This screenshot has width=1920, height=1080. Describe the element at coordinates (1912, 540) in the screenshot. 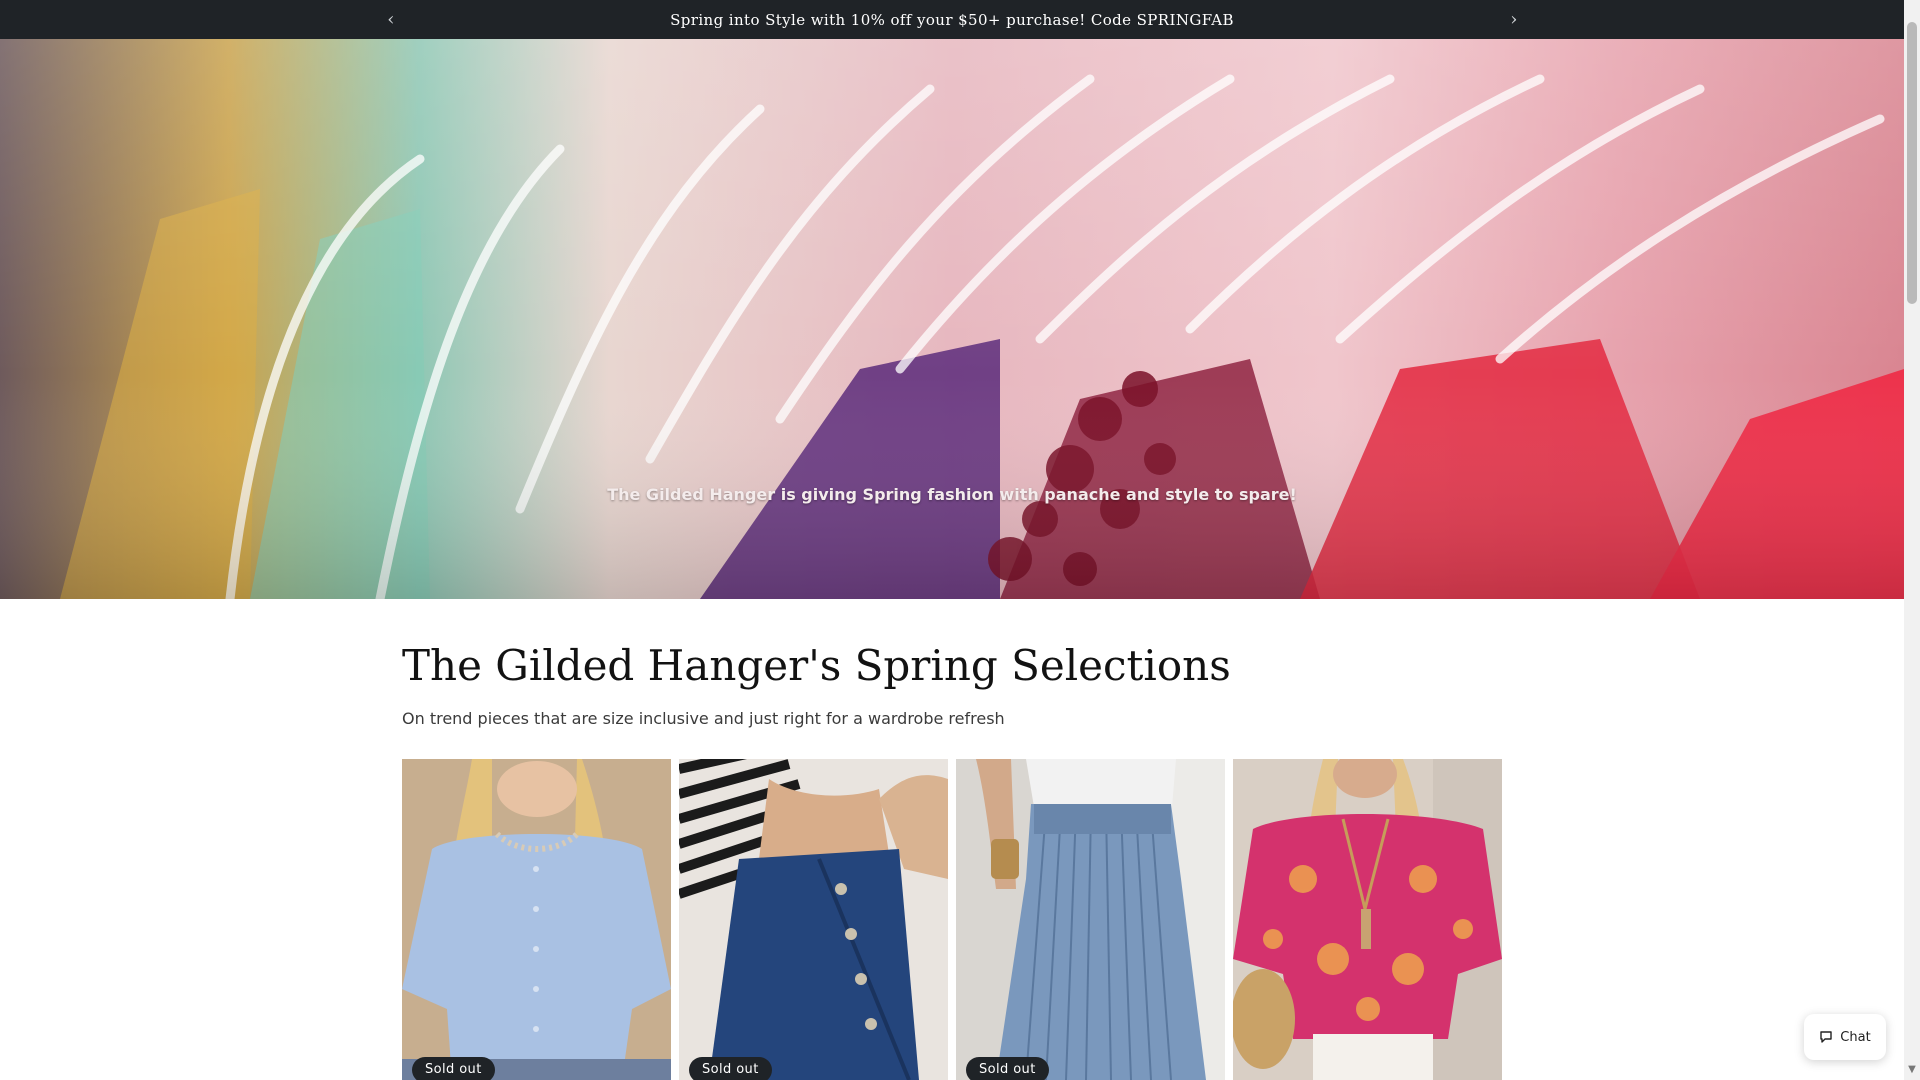

I see `page-scrollbar: ▼` at that location.